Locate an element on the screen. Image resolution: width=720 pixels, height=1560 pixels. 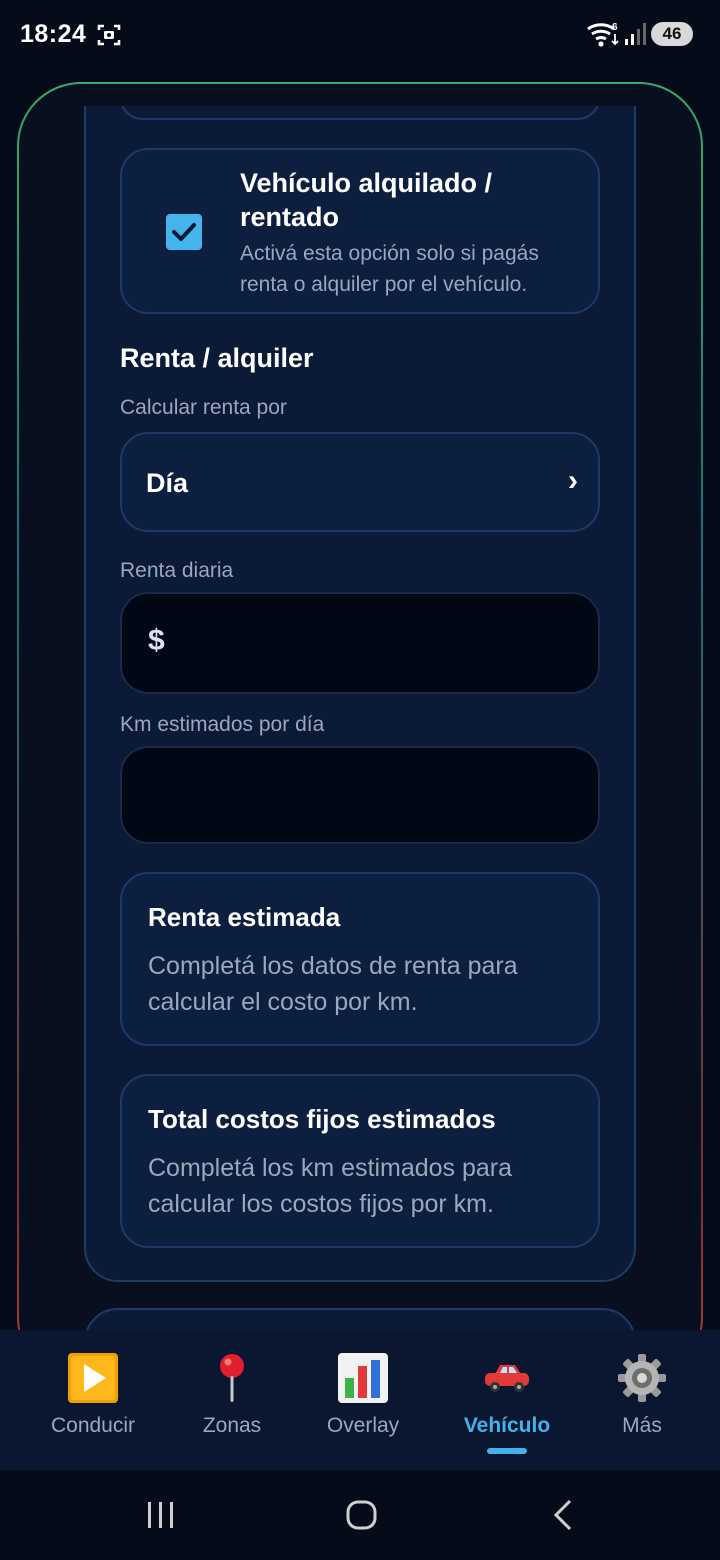
play-button-icon is located at coordinates (93, 1378).